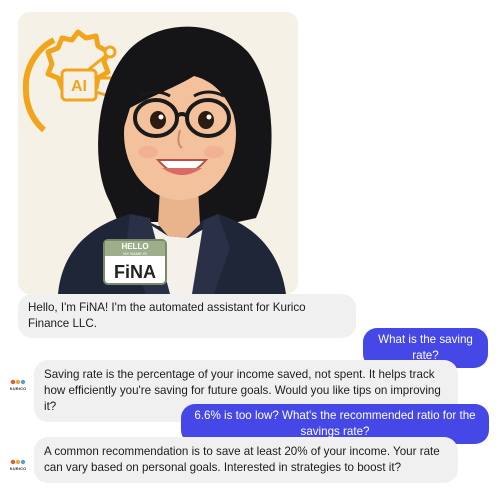 The width and height of the screenshot is (500, 500). What do you see at coordinates (134, 246) in the screenshot?
I see `svg-text: HELLO` at bounding box center [134, 246].